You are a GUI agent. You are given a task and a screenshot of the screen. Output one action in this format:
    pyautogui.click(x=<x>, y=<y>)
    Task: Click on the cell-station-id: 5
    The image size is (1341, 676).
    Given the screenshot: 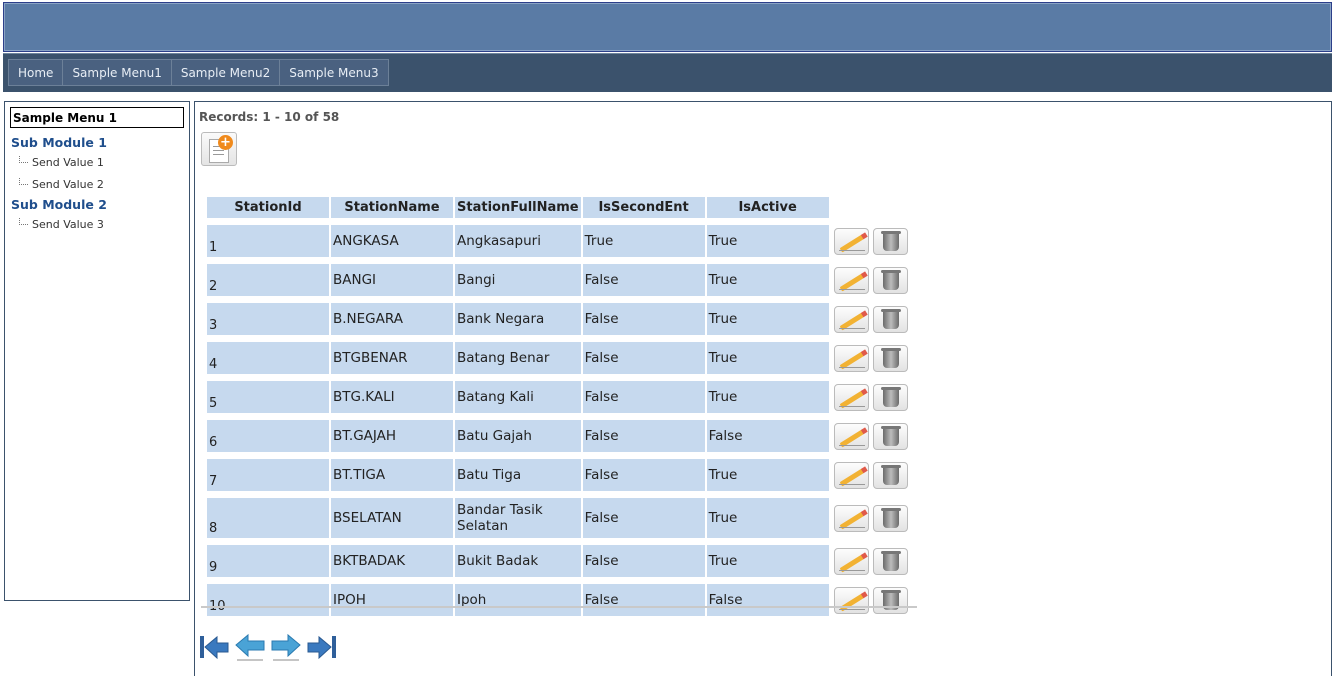 What is the action you would take?
    pyautogui.click(x=268, y=397)
    